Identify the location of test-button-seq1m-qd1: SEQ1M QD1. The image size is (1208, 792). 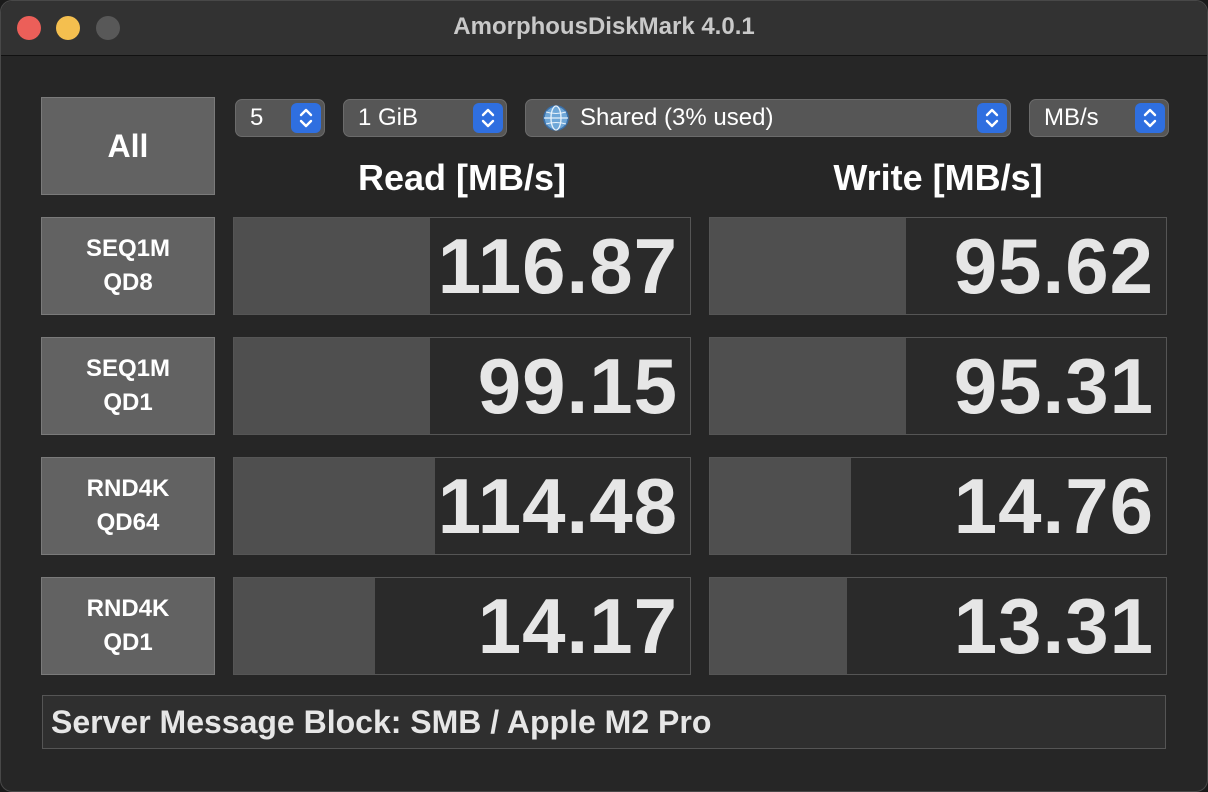
(128, 386).